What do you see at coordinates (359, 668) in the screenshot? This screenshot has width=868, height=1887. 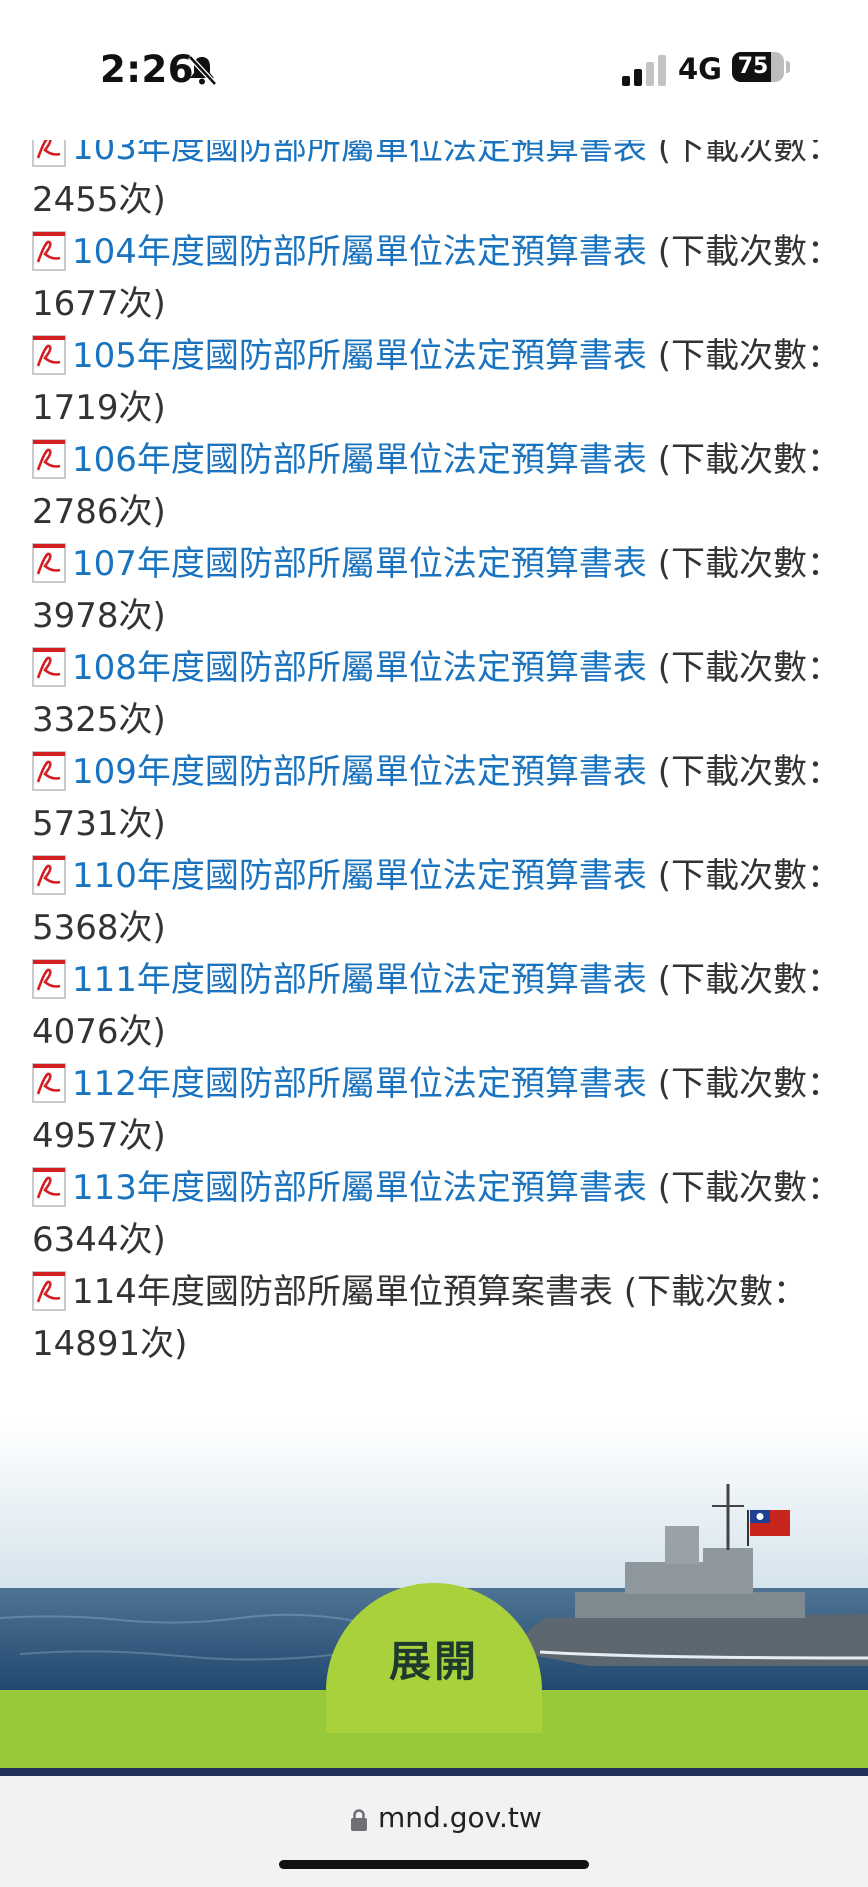 I see `document-link: 108年度國防部所屬單位法定預算書表` at bounding box center [359, 668].